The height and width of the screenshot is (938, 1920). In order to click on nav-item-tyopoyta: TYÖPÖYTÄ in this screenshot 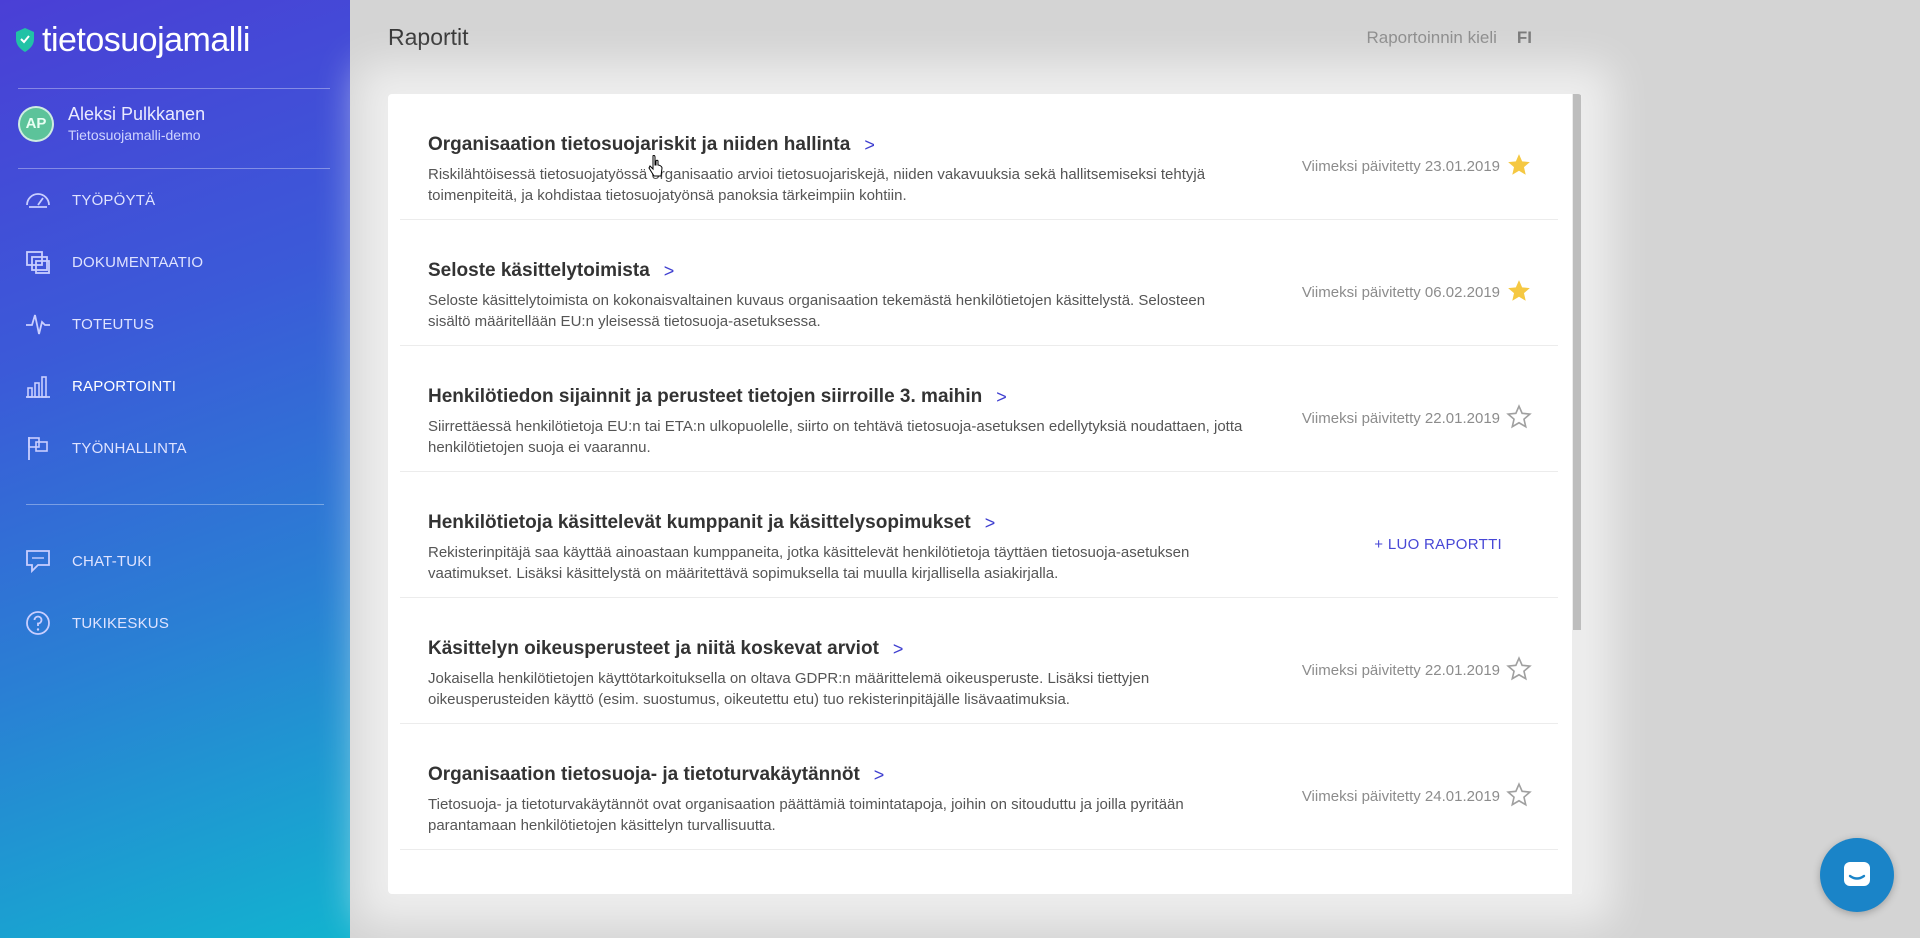, I will do `click(89, 200)`.